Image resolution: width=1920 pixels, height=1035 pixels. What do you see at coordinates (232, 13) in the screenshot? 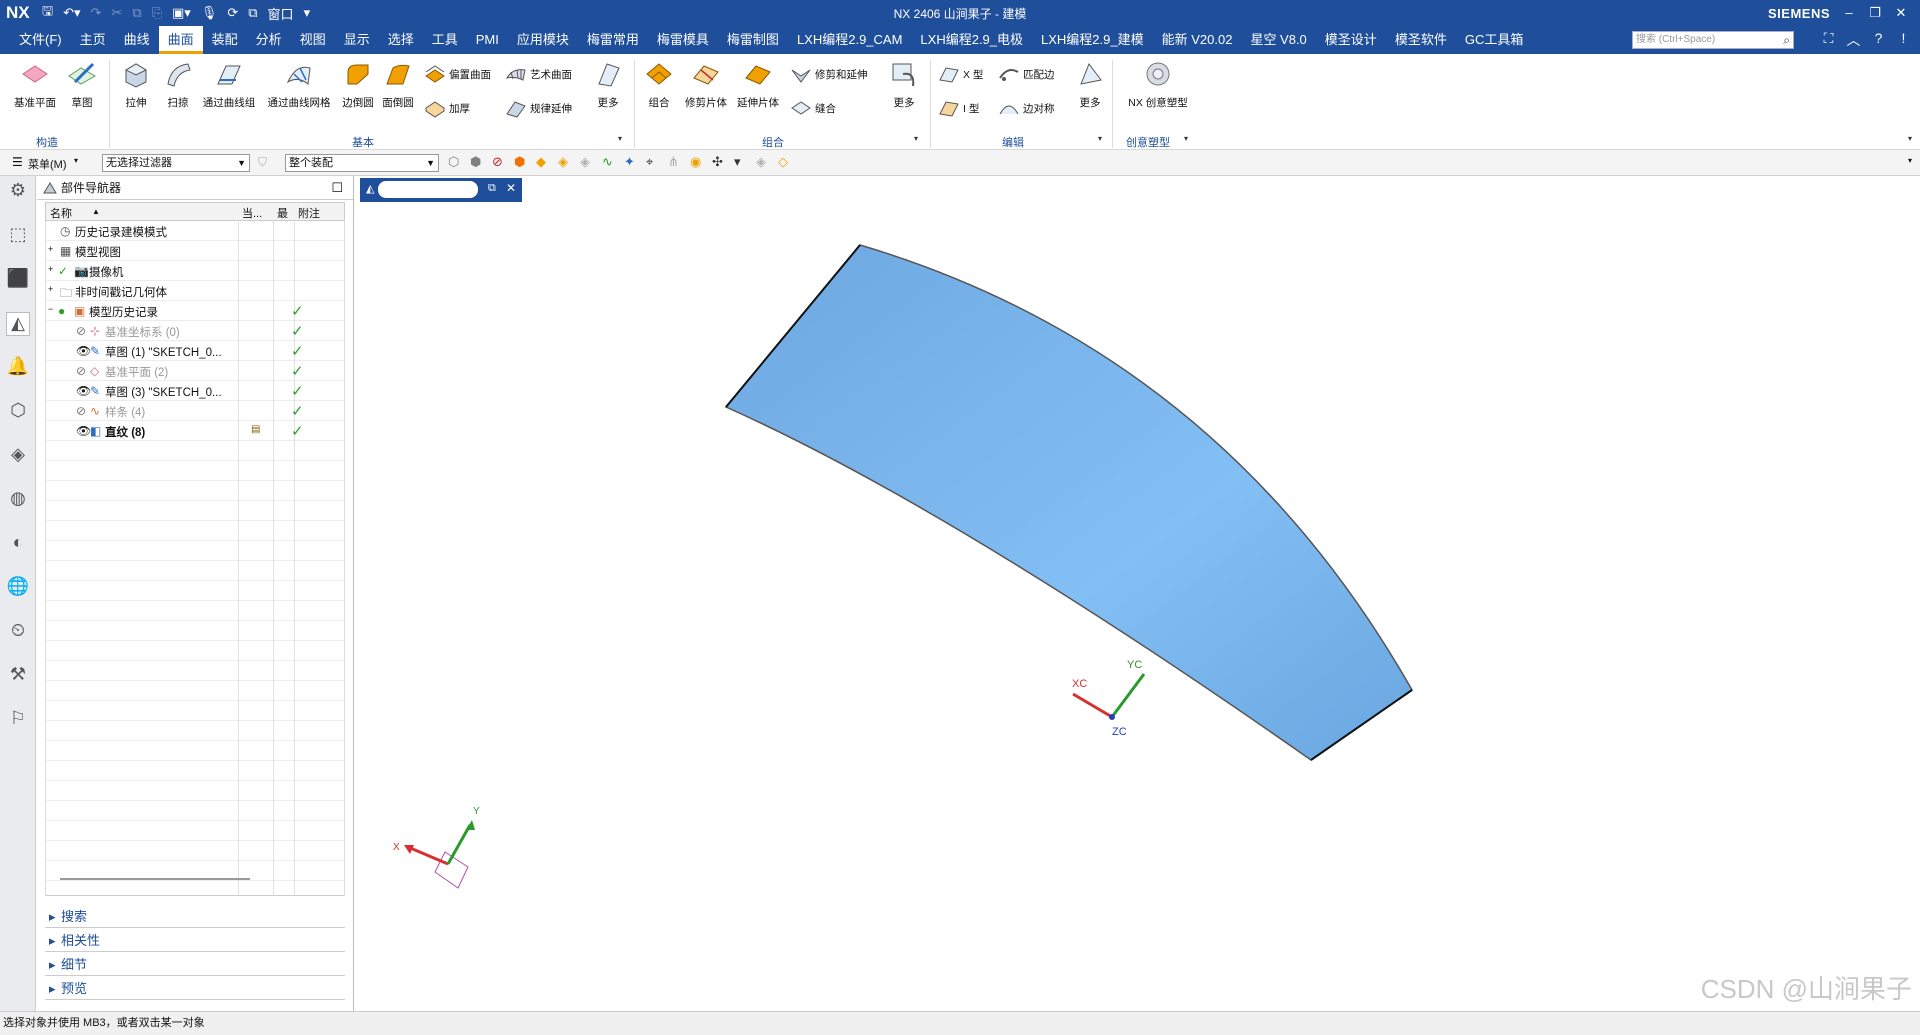
I see `repeat-command-icon: ⟳` at bounding box center [232, 13].